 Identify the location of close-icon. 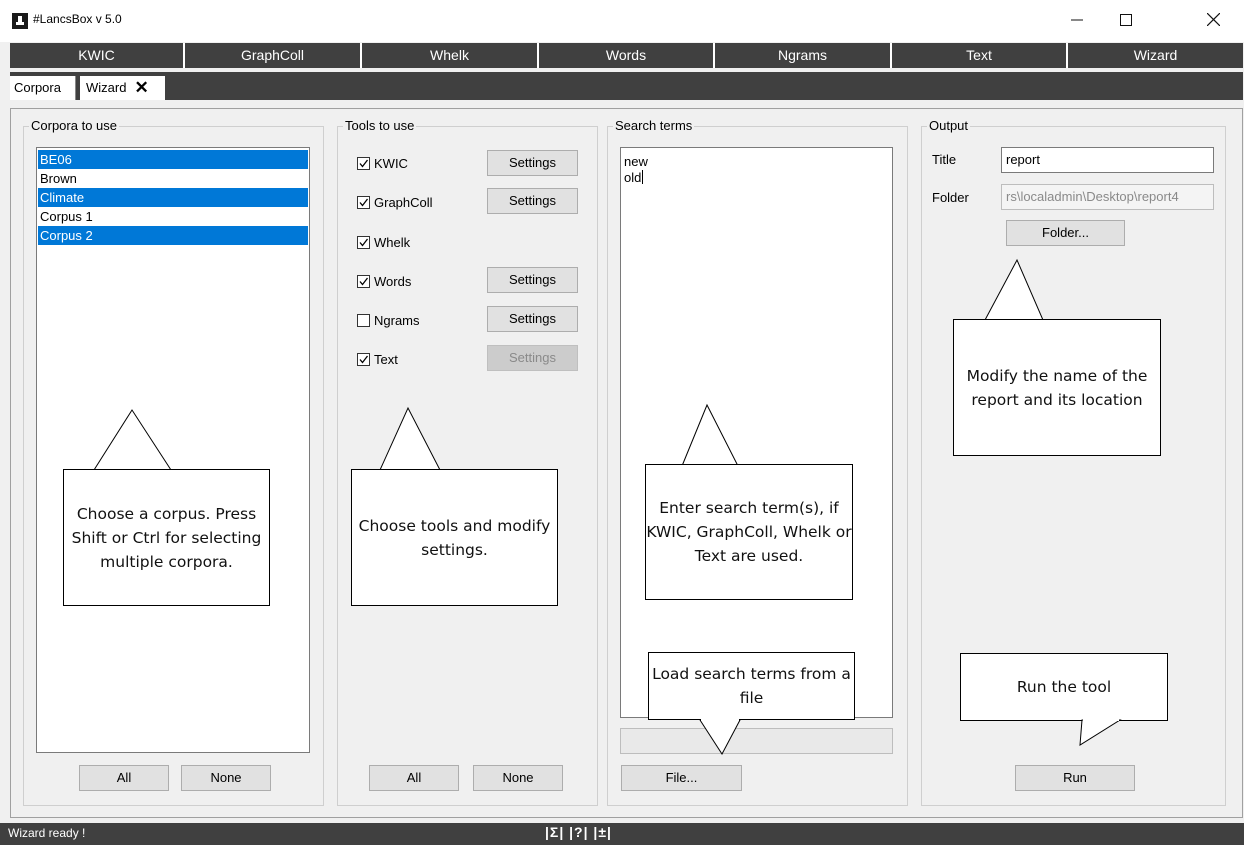
(1213, 19).